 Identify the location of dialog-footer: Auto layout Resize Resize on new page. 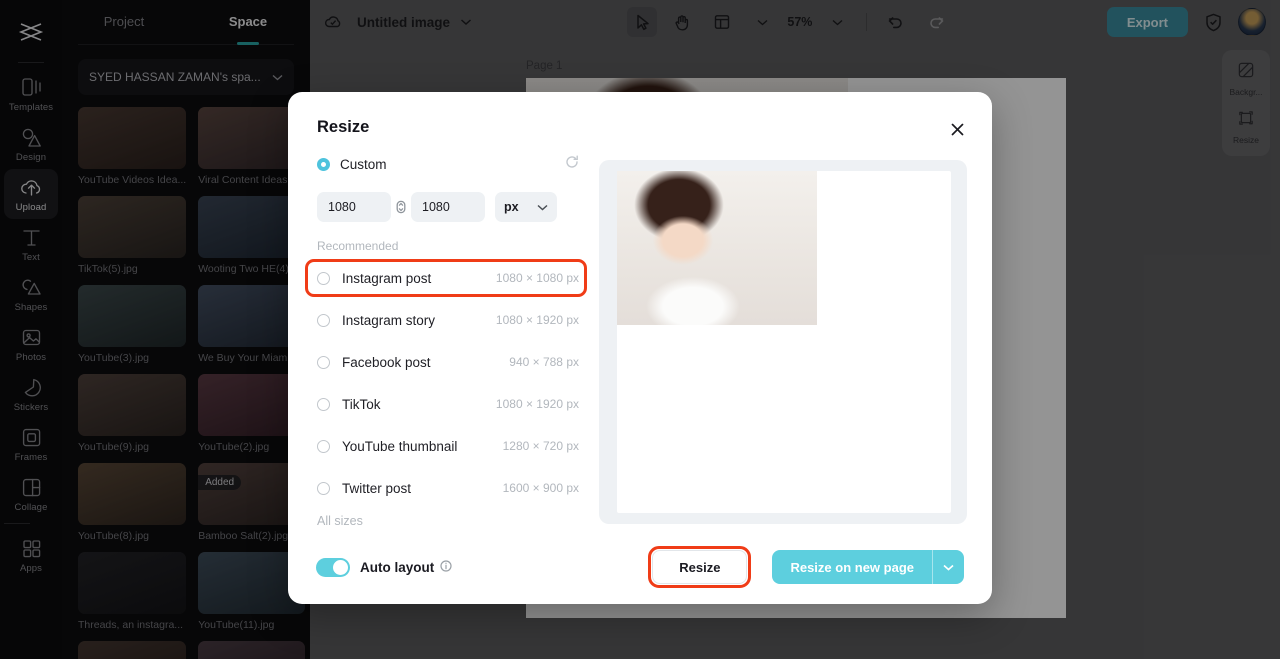
(640, 567).